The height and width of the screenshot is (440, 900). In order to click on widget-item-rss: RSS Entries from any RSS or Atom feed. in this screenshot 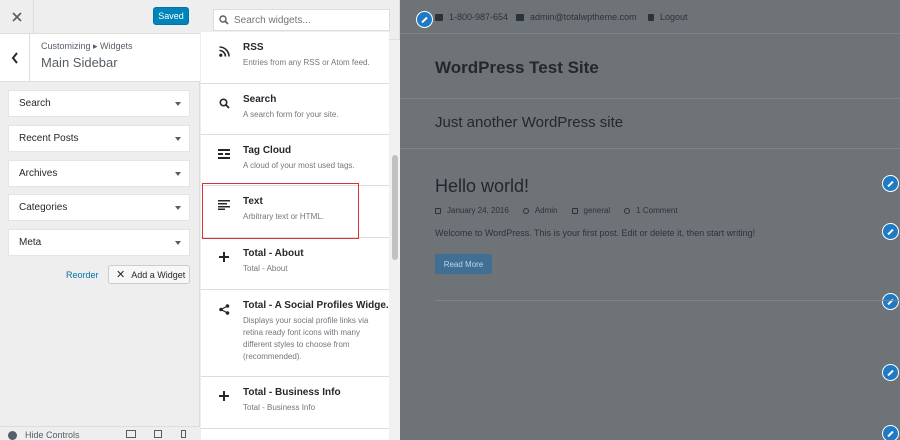, I will do `click(295, 58)`.